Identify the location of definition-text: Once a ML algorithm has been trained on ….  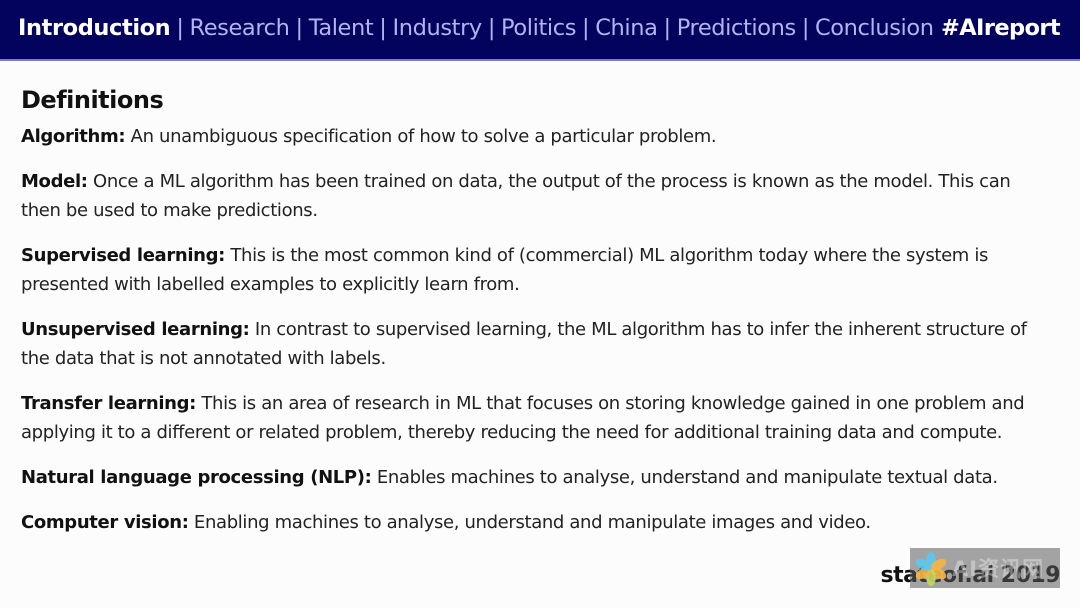
(516, 196).